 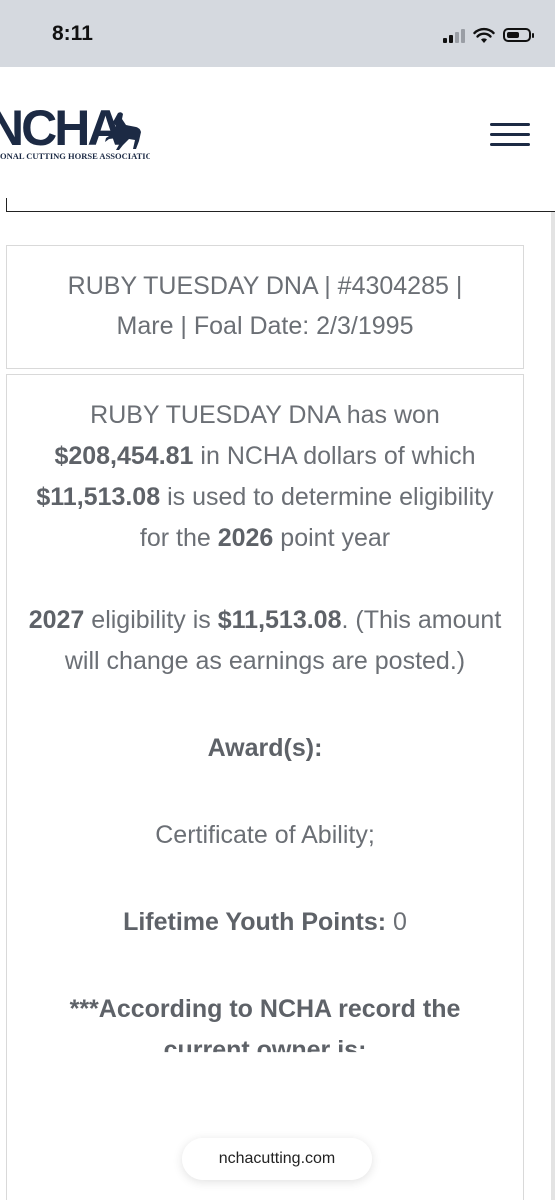 What do you see at coordinates (265, 326) in the screenshot?
I see `horse-title-line2: Mare | Foal Date: 2/3/1995` at bounding box center [265, 326].